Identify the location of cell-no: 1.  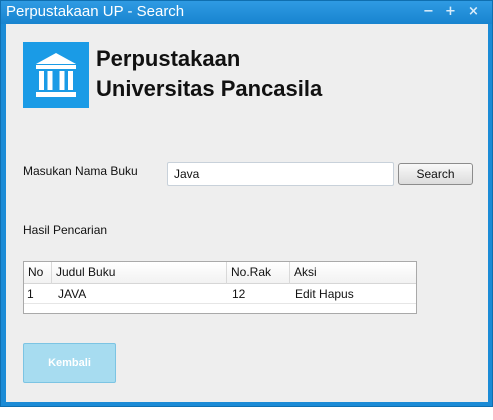
(30, 294).